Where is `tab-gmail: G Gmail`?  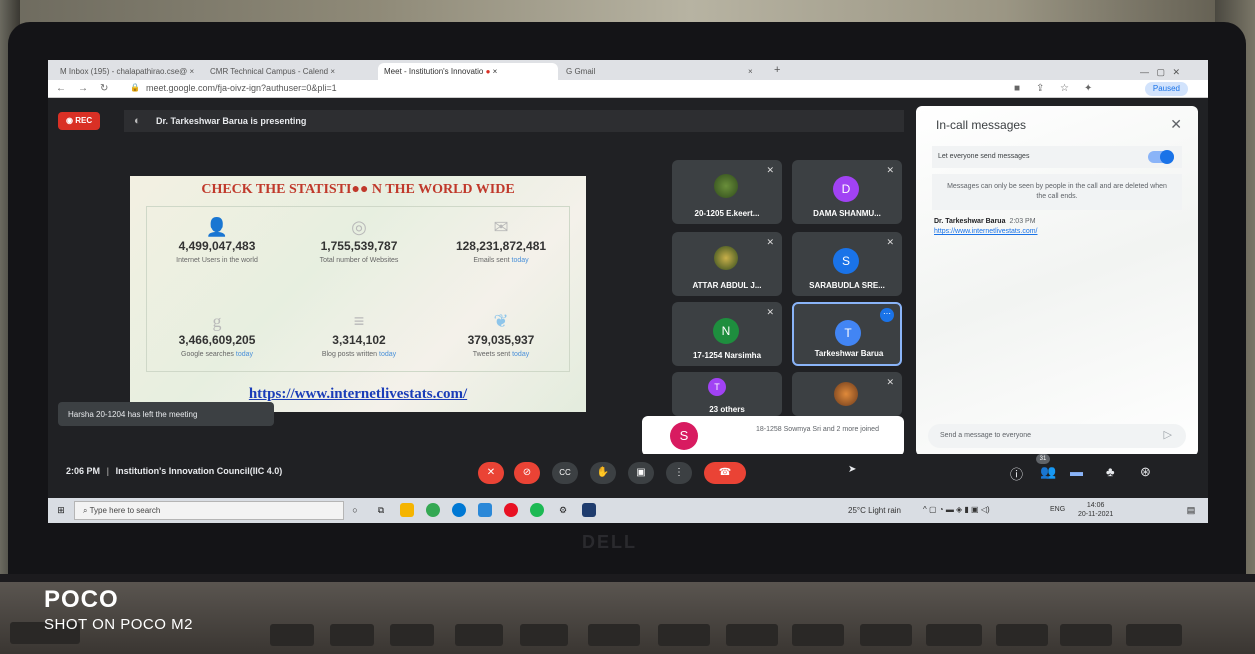 tab-gmail: G Gmail is located at coordinates (650, 71).